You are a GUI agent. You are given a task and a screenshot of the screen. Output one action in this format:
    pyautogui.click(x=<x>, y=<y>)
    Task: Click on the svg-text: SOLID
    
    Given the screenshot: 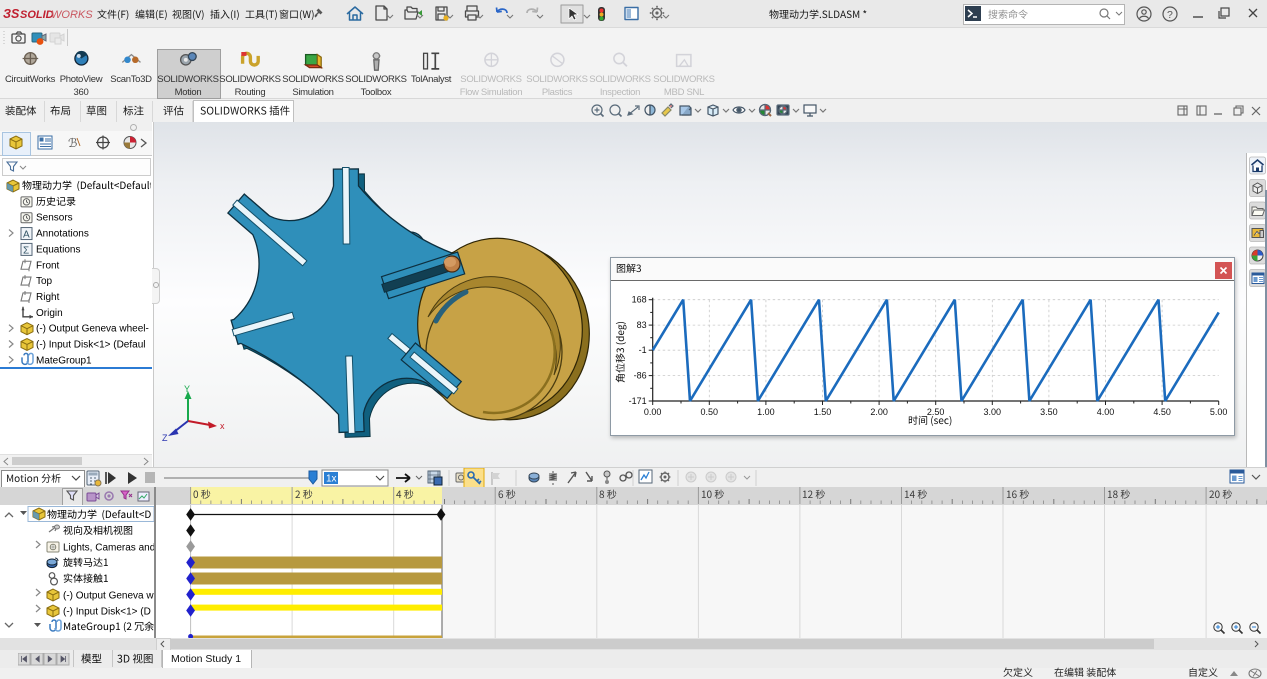 What is the action you would take?
    pyautogui.click(x=37, y=15)
    